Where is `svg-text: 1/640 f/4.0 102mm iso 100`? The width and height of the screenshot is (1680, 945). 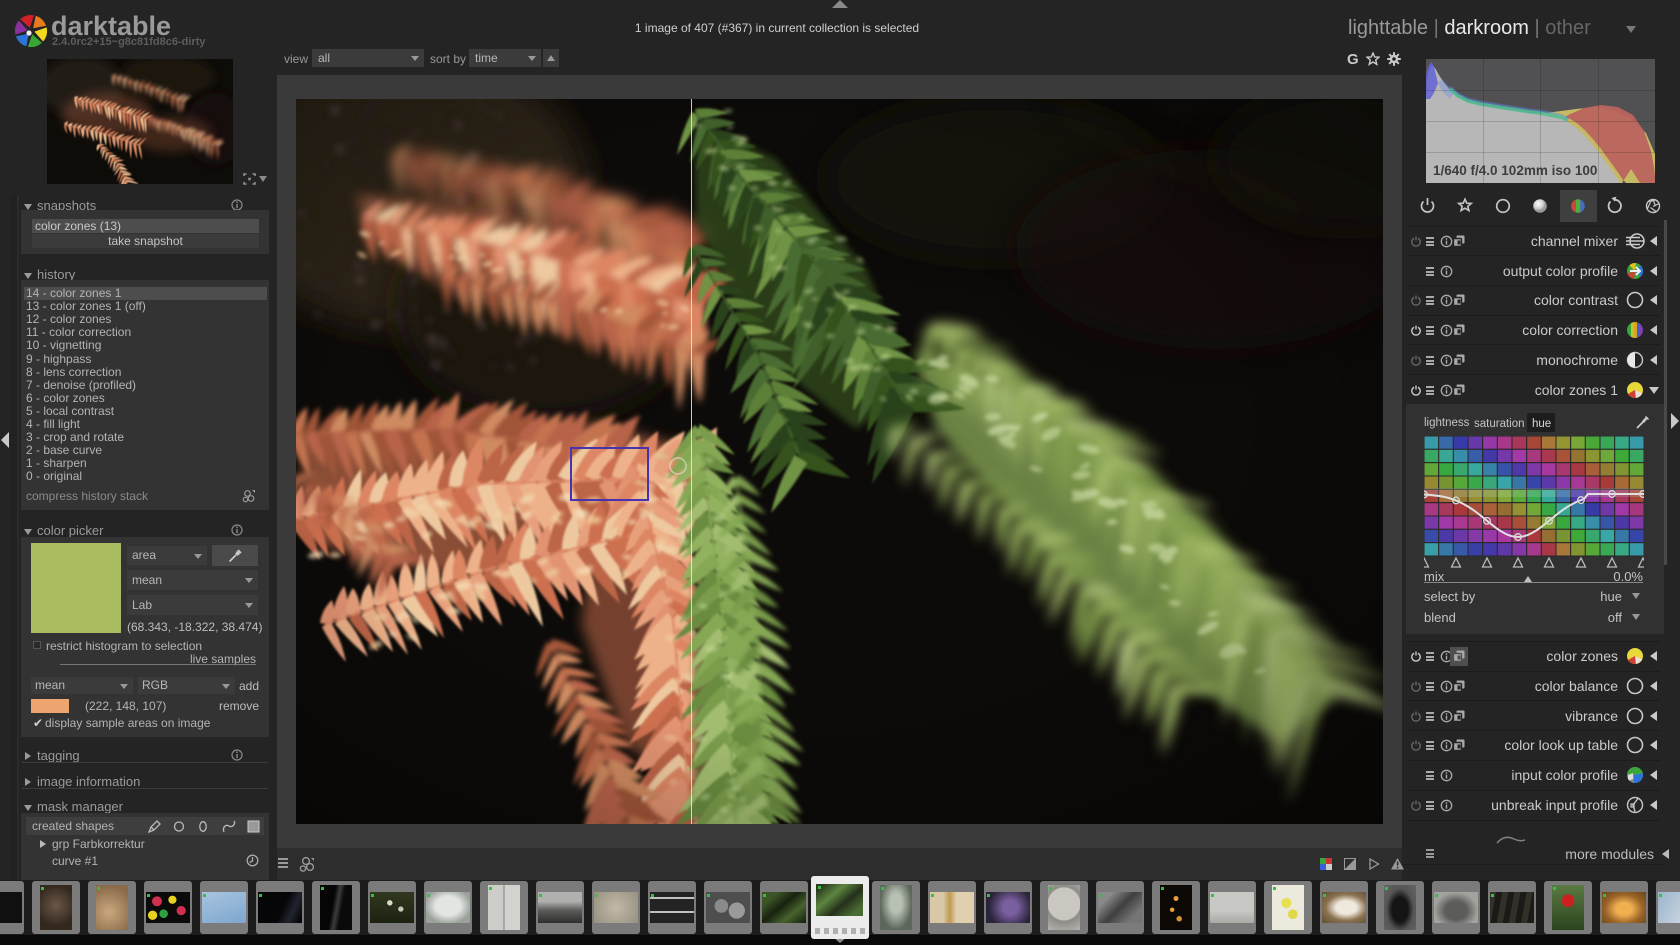 svg-text: 1/640 f/4.0 102mm iso 100 is located at coordinates (1515, 170).